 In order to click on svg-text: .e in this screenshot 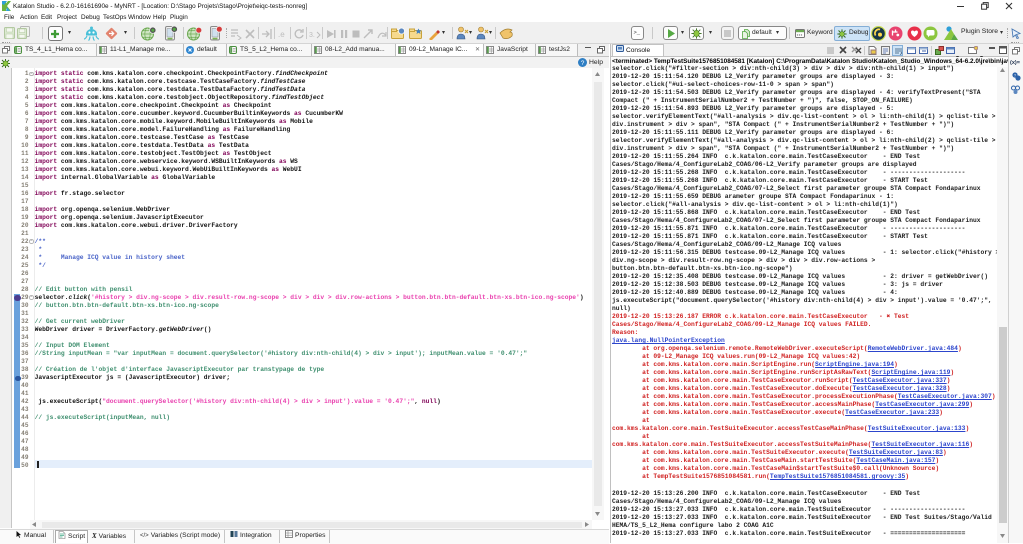, I will do `click(281, 34)`.